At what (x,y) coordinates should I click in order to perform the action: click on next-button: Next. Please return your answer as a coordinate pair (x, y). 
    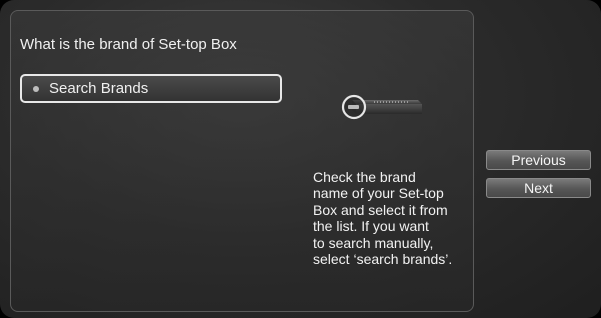
    Looking at the image, I should click on (538, 188).